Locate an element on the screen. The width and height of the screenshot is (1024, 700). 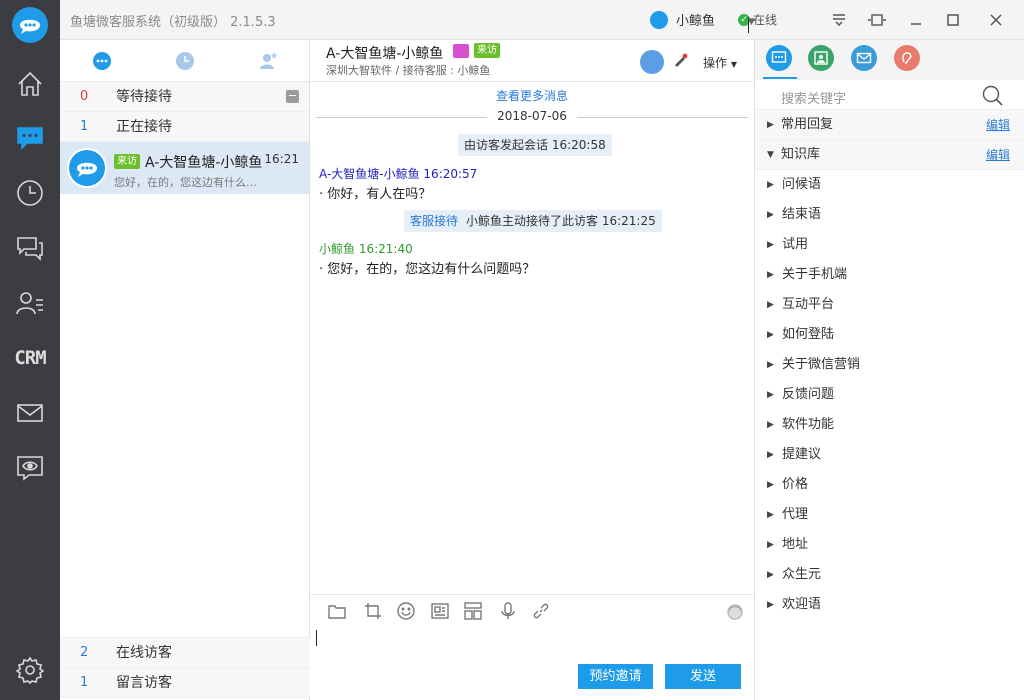
nav-settings is located at coordinates (30, 670).